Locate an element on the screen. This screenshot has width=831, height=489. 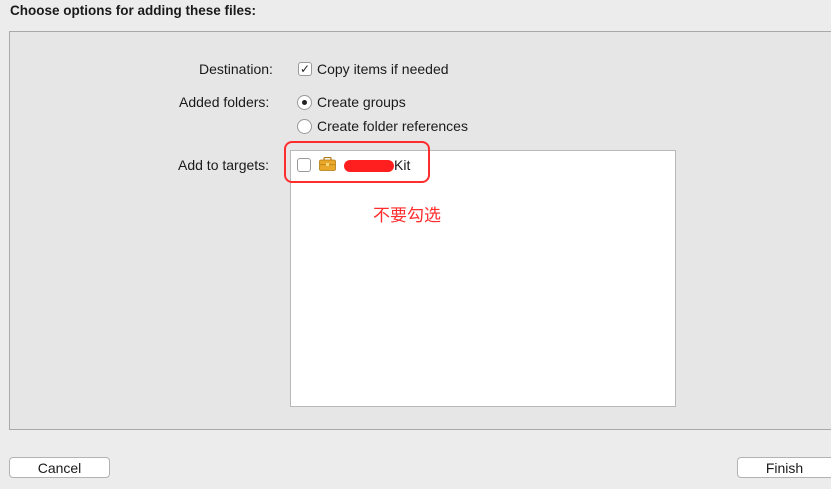
create-groups-label: Create groups is located at coordinates (361, 102).